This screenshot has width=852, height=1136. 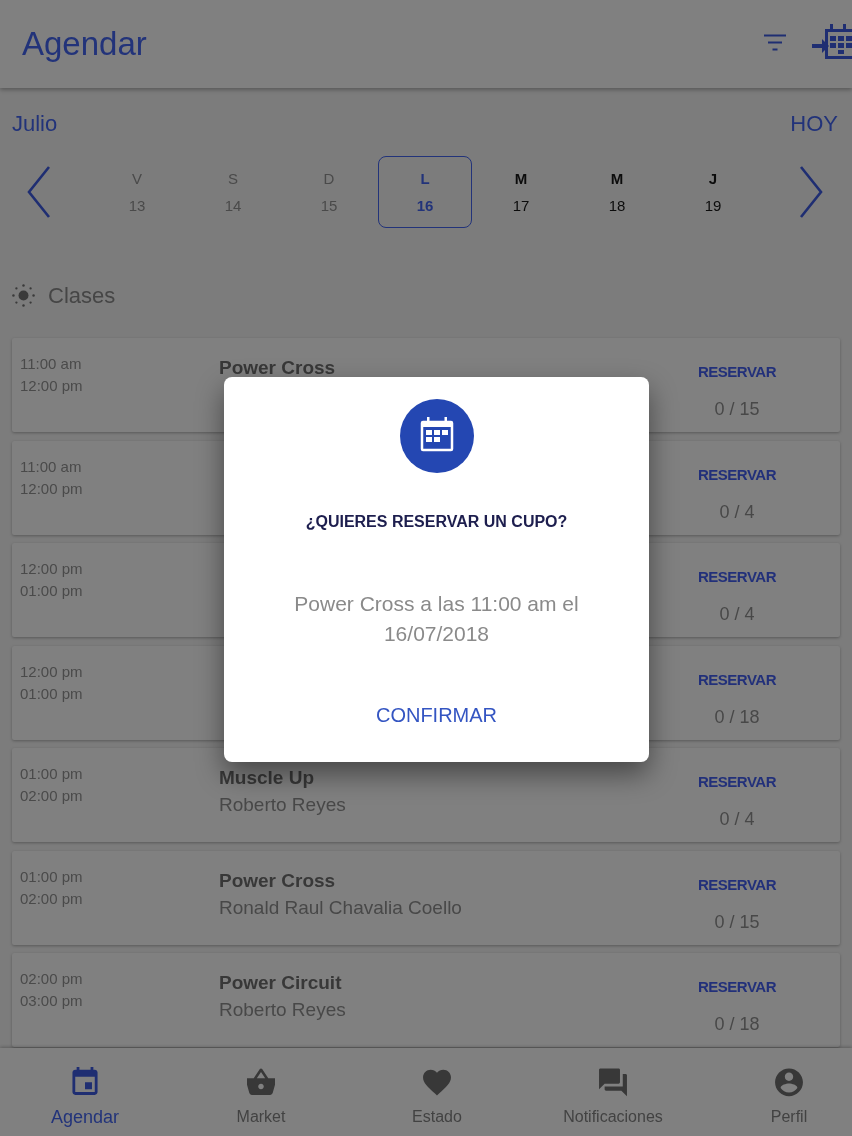 What do you see at coordinates (35, 123) in the screenshot?
I see `month-label: Julio` at bounding box center [35, 123].